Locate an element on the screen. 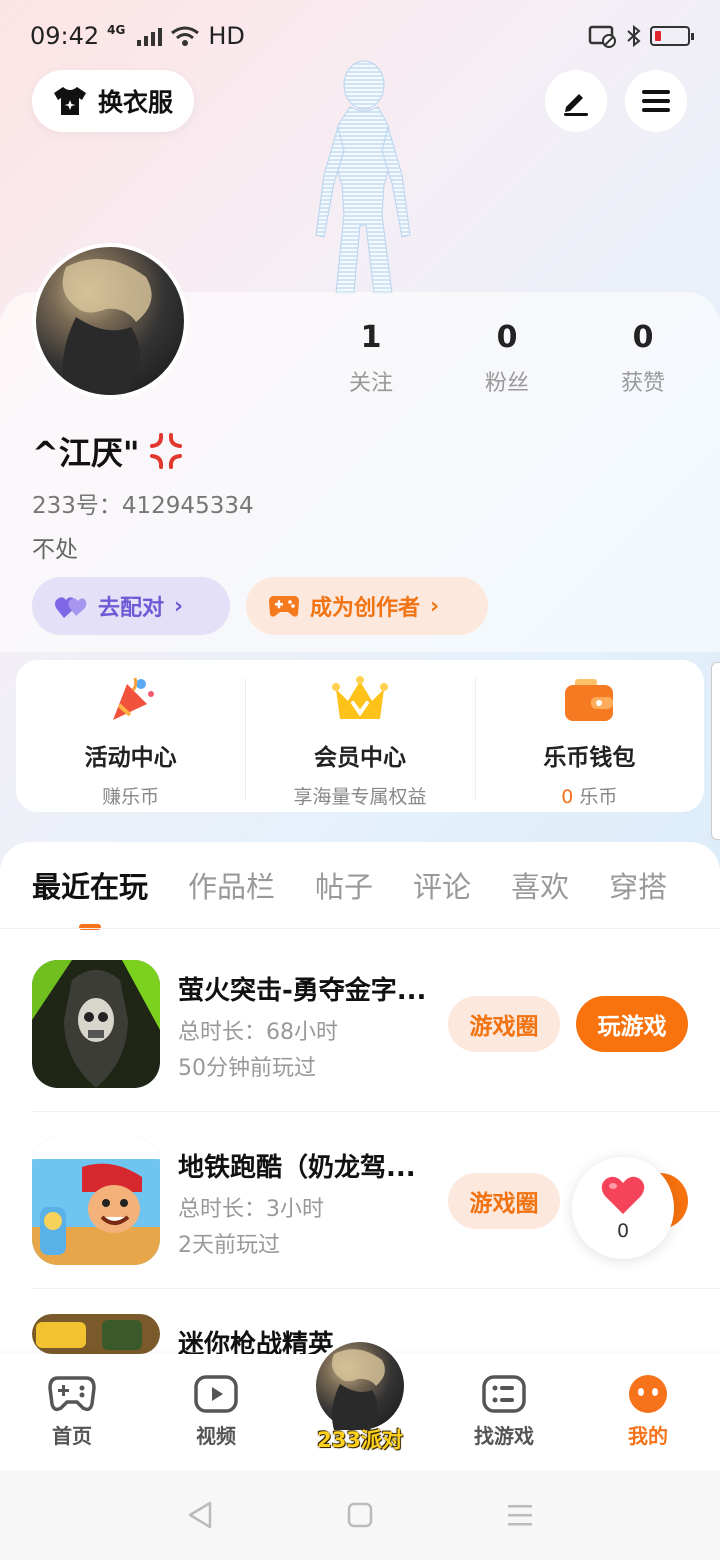  stat-following-count: 1 is located at coordinates (371, 337).